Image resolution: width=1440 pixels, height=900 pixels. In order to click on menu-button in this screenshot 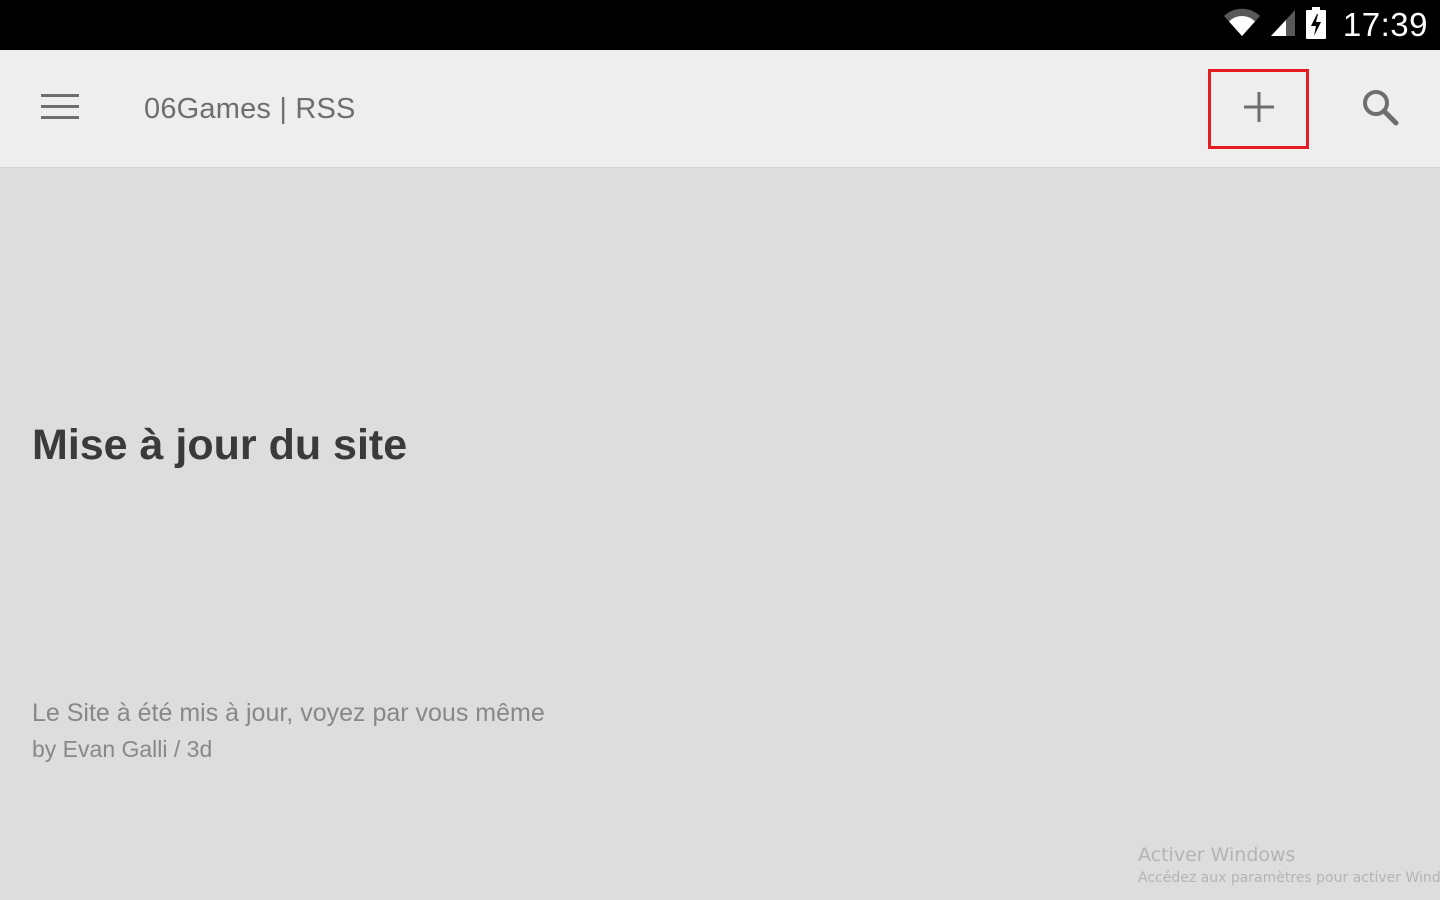, I will do `click(60, 109)`.